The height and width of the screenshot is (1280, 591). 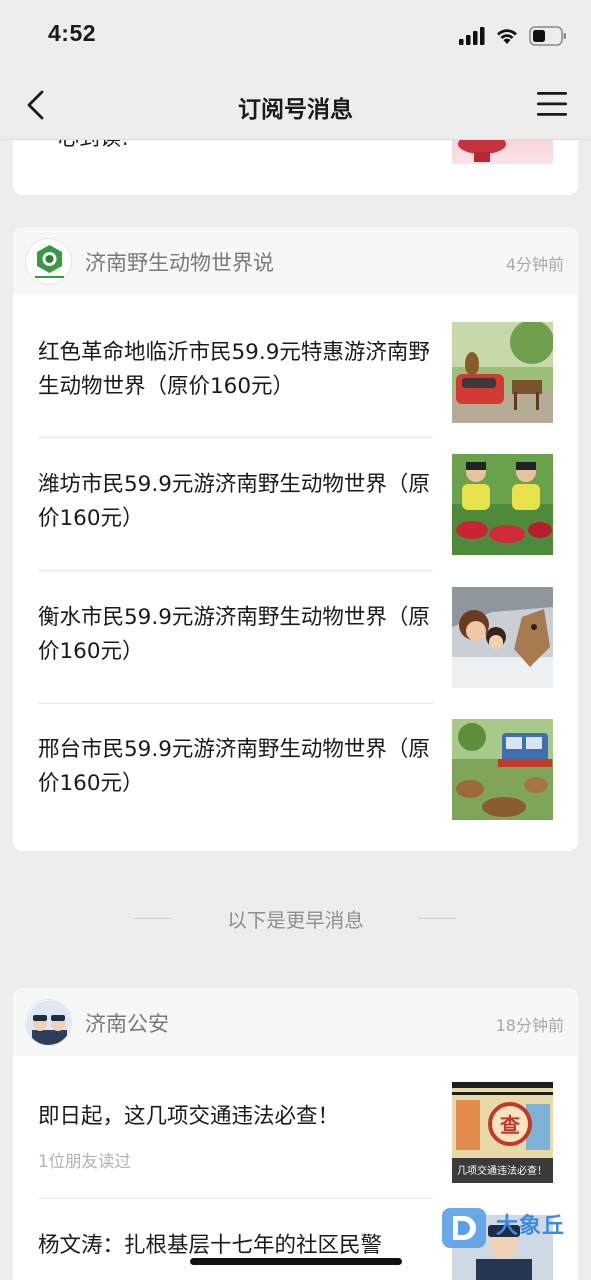 I want to click on separator-text: 以下是更早消息, so click(x=295, y=920).